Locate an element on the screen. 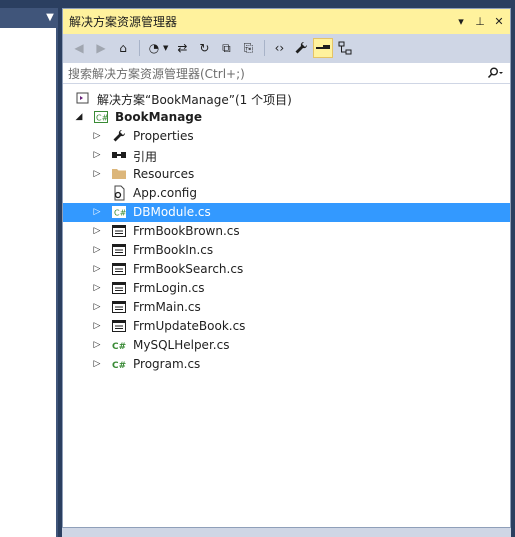 This screenshot has height=537, width=515. tree-item-dbmodule: ▷ C# DBModule.cs is located at coordinates (286, 212).